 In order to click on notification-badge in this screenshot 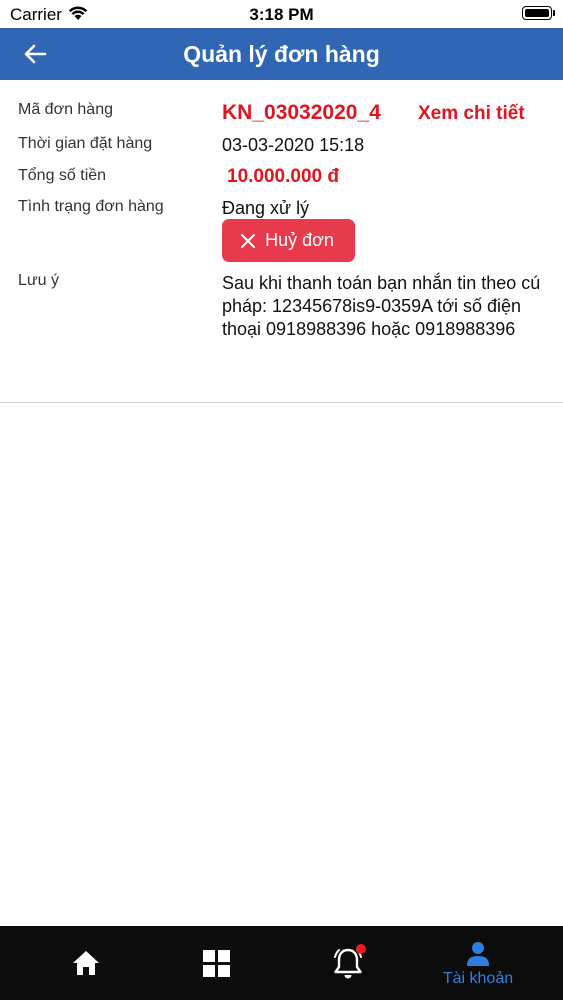, I will do `click(361, 949)`.